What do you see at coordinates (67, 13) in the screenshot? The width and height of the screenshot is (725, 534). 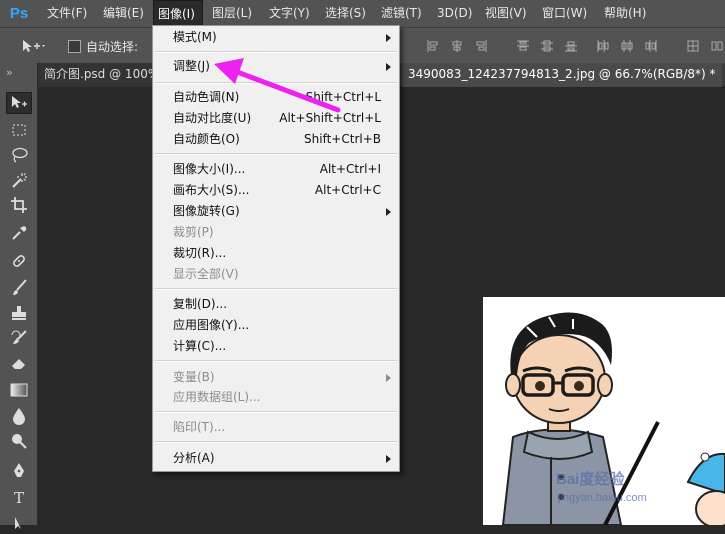 I see `menu-file: 文件(F)` at bounding box center [67, 13].